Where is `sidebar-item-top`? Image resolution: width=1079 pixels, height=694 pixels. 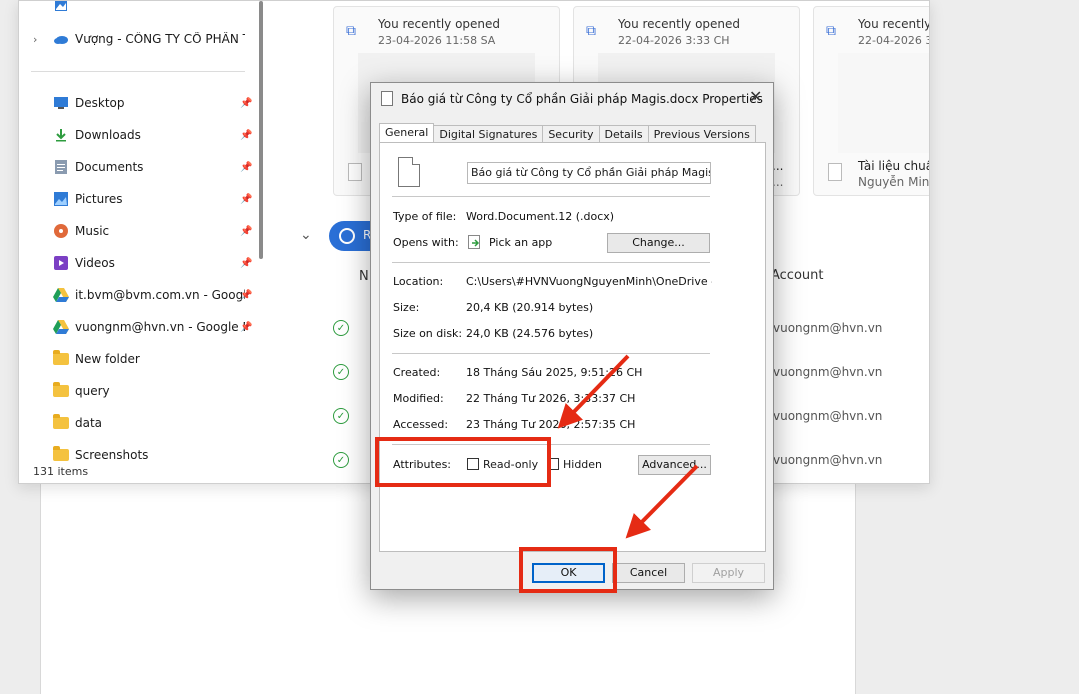 sidebar-item-top is located at coordinates (139, 10).